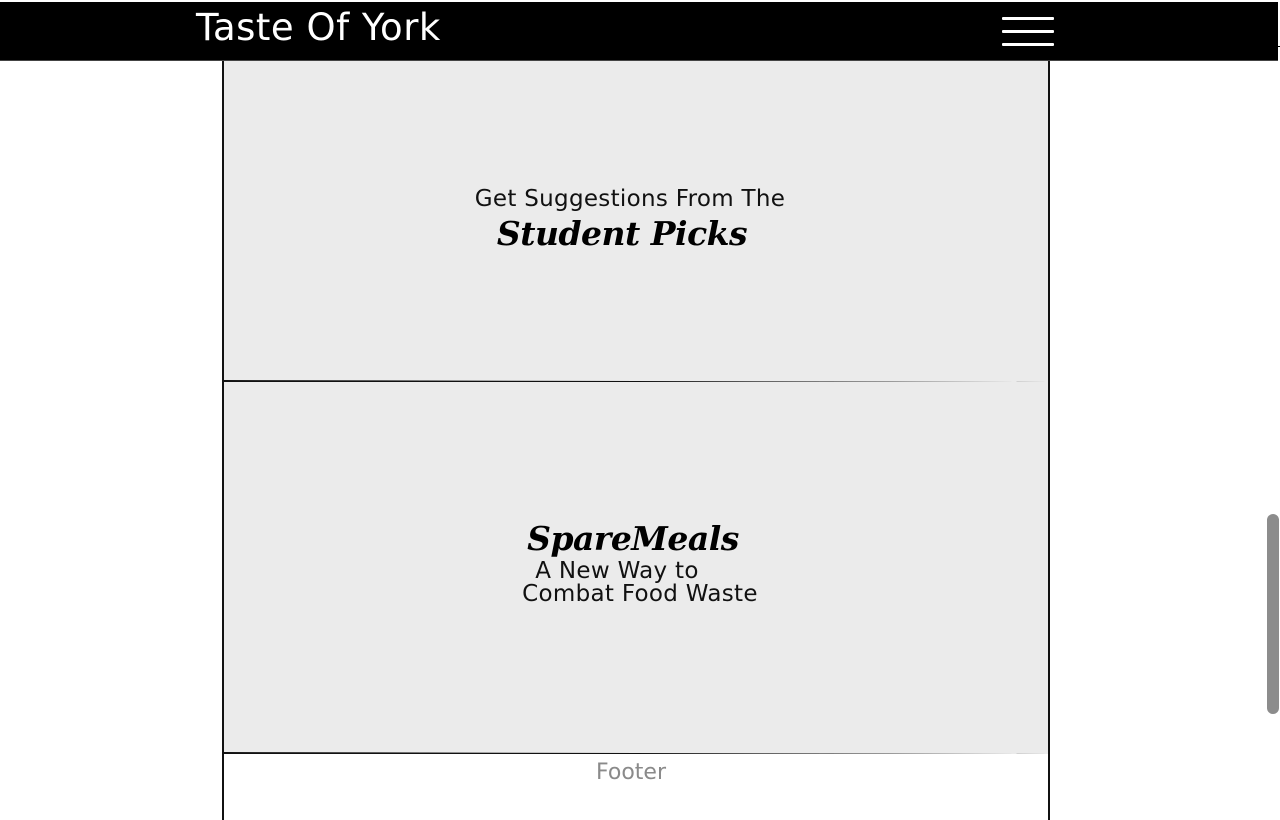 Image resolution: width=1280 pixels, height=820 pixels. I want to click on vertical-scrollbar-thumb, so click(1273, 614).